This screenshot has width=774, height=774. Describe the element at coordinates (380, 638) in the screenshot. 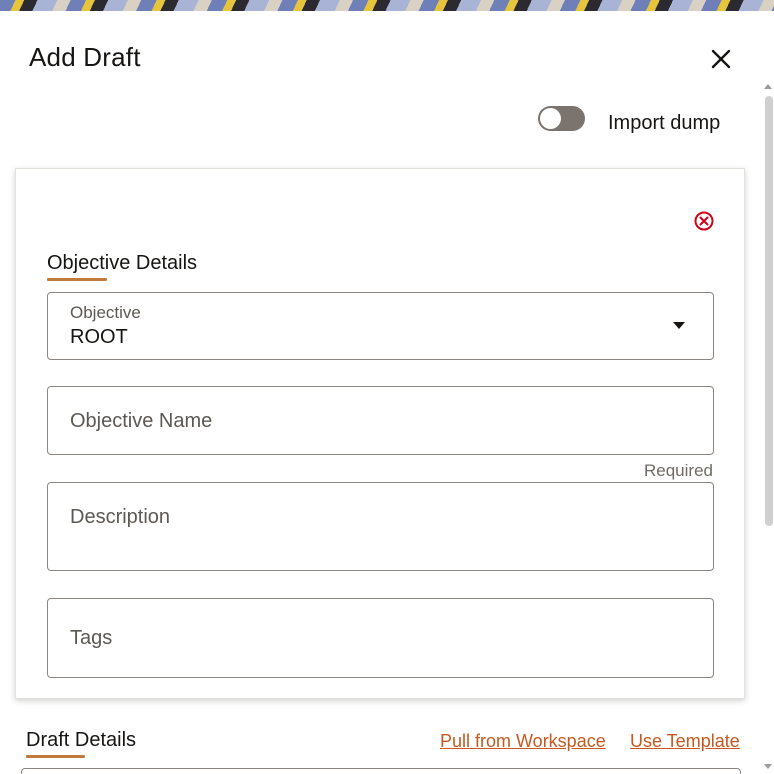

I see `tags-input: Tags` at that location.